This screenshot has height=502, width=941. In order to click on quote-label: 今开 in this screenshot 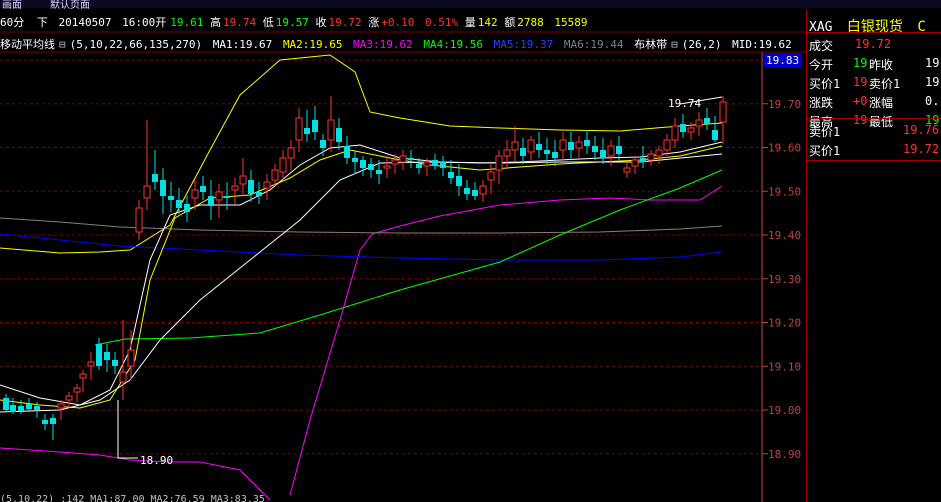, I will do `click(821, 65)`.